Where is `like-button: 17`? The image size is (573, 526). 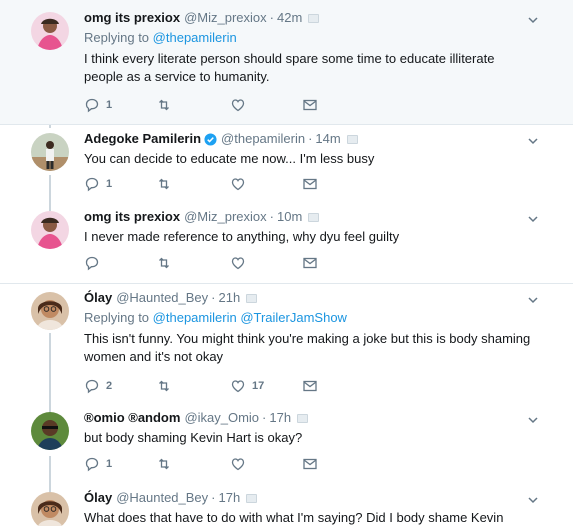 like-button: 17 is located at coordinates (247, 386).